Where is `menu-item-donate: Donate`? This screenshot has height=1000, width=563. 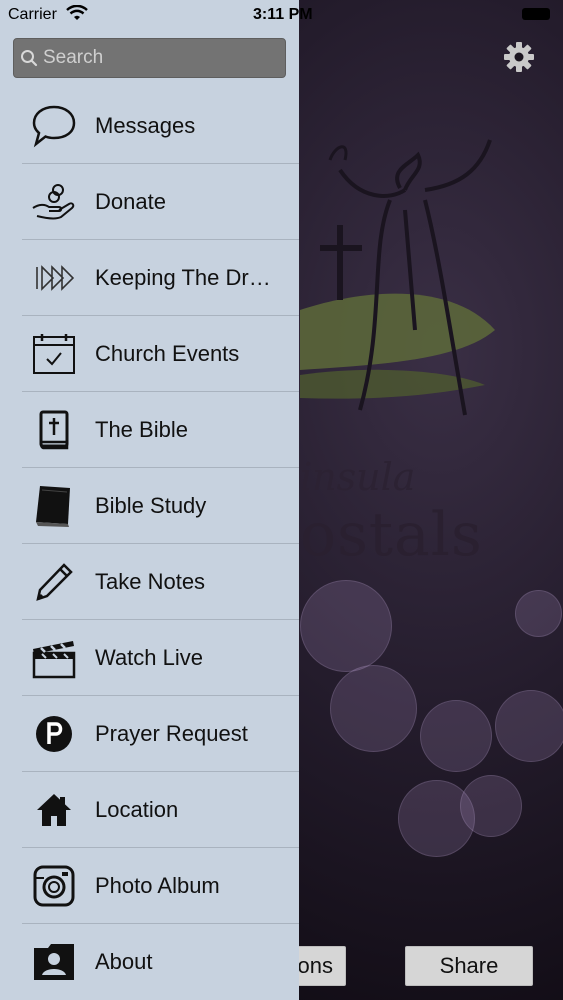
menu-item-donate: Donate is located at coordinates (160, 202).